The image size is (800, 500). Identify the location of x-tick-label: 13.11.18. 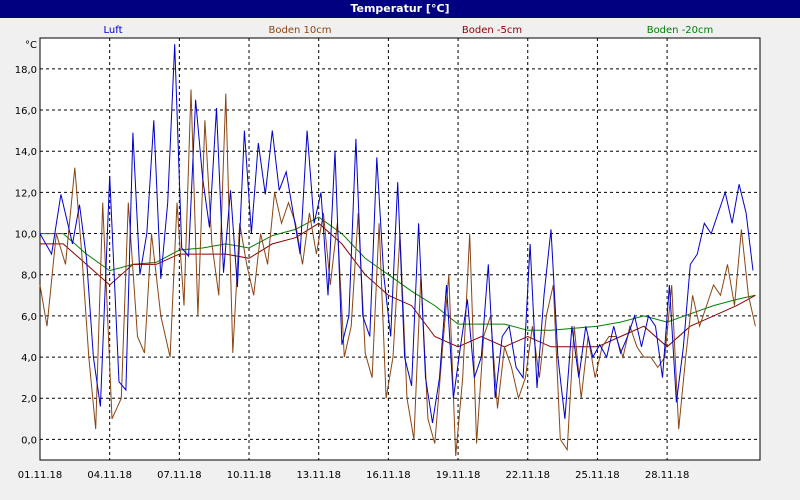
(318, 475).